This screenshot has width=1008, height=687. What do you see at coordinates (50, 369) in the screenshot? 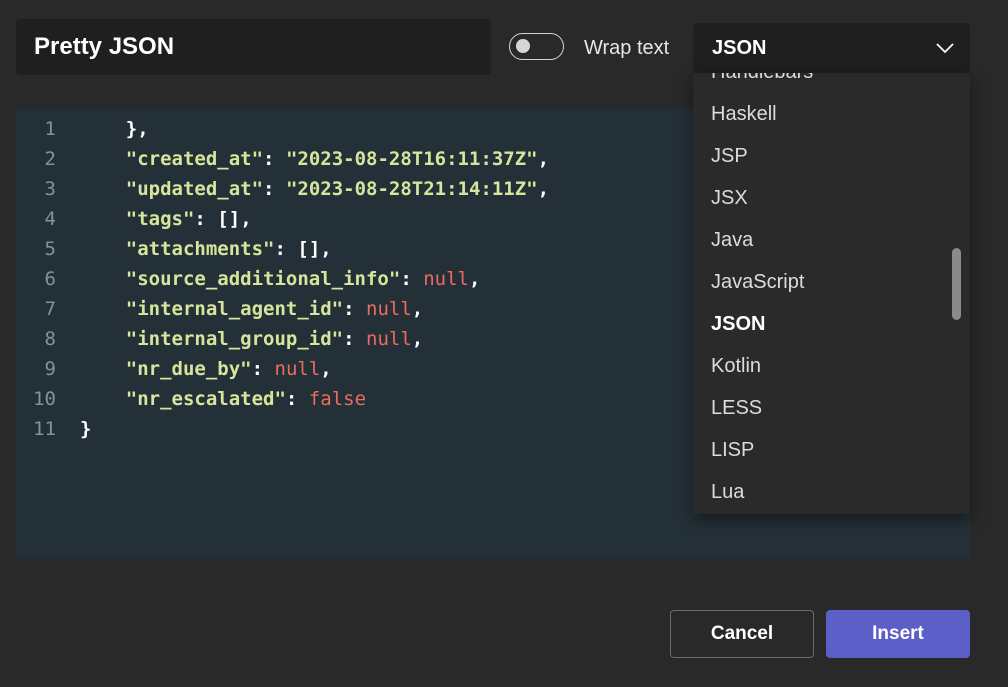
I see `line-number: 9` at bounding box center [50, 369].